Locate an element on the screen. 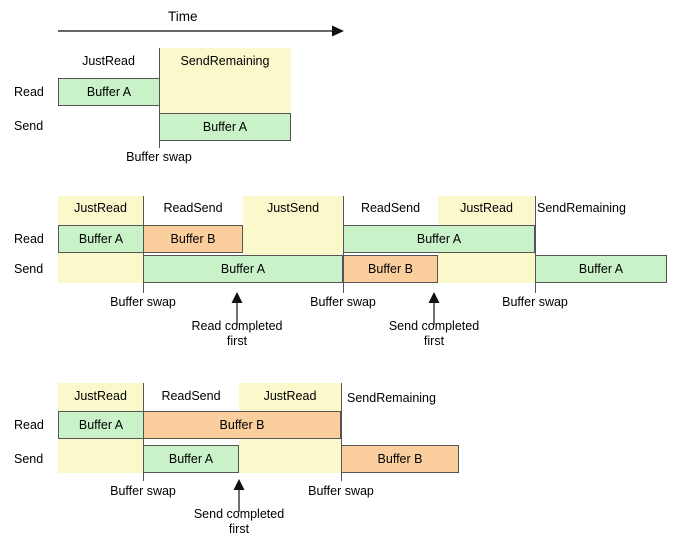 This screenshot has width=687, height=548. time-arrow is located at coordinates (201, 31).